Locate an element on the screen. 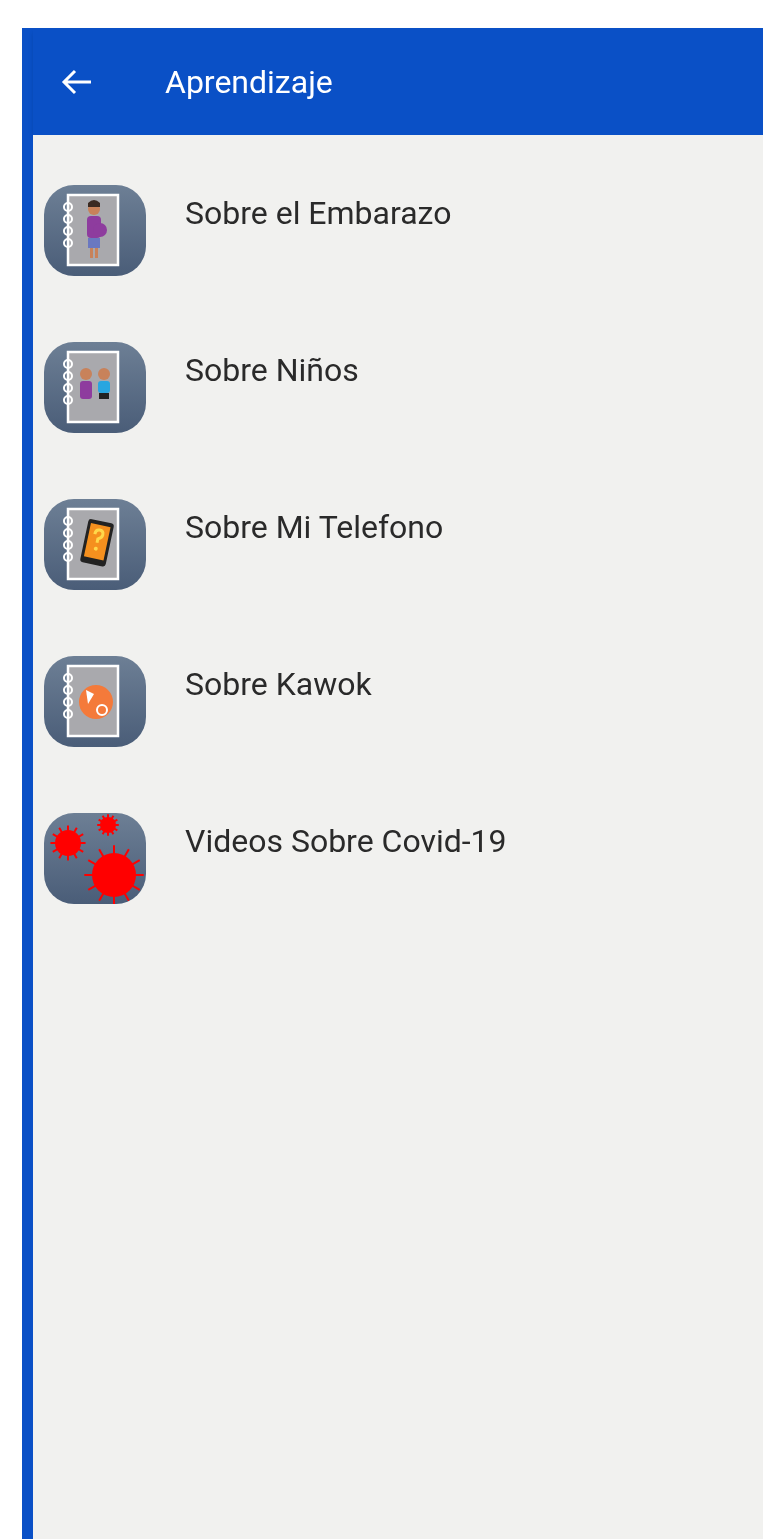 Image resolution: width=763 pixels, height=1539 pixels. menu-item: Videos Sobre Covid-19 is located at coordinates (402, 858).